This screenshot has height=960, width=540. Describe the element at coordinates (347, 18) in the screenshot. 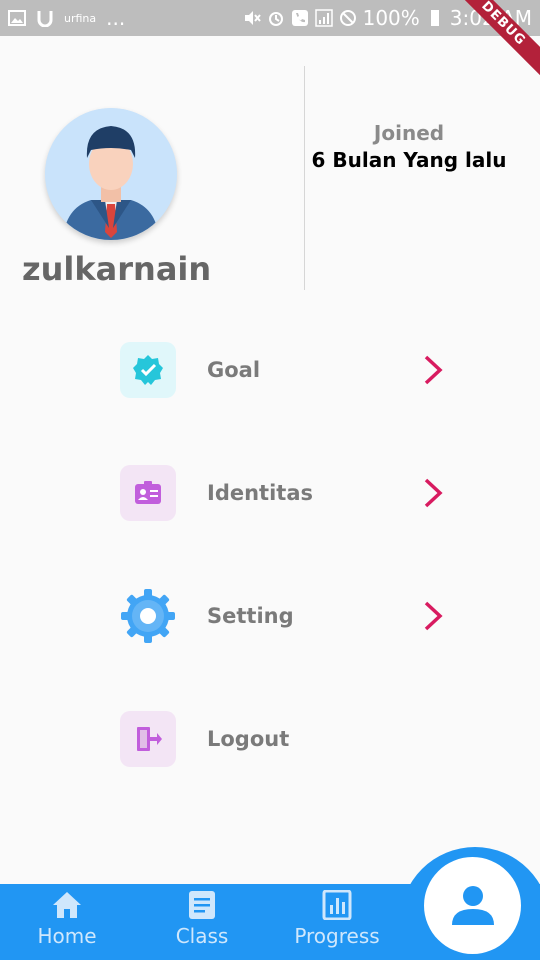

I see `no-sim-icon` at that location.